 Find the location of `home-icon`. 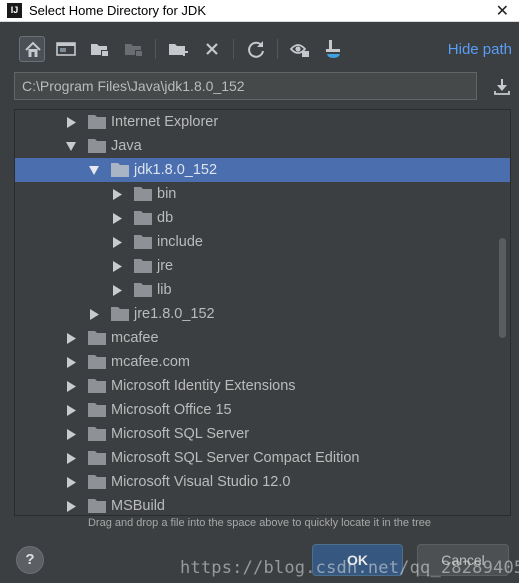

home-icon is located at coordinates (33, 49).